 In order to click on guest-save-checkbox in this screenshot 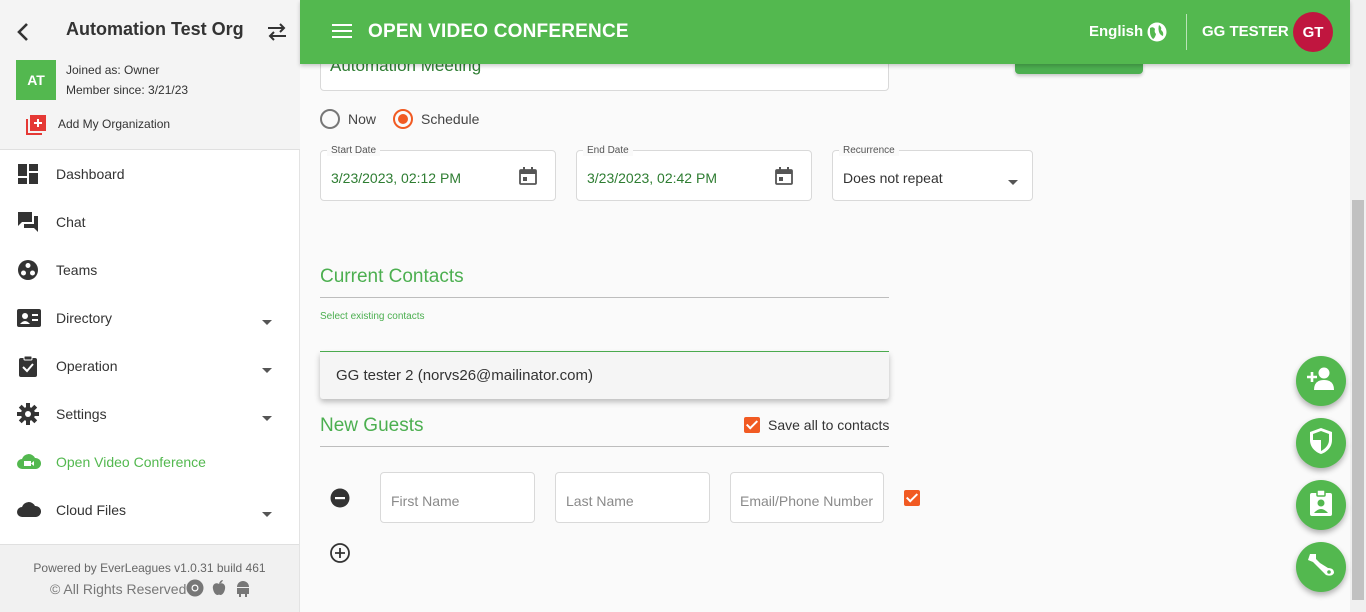, I will do `click(912, 498)`.